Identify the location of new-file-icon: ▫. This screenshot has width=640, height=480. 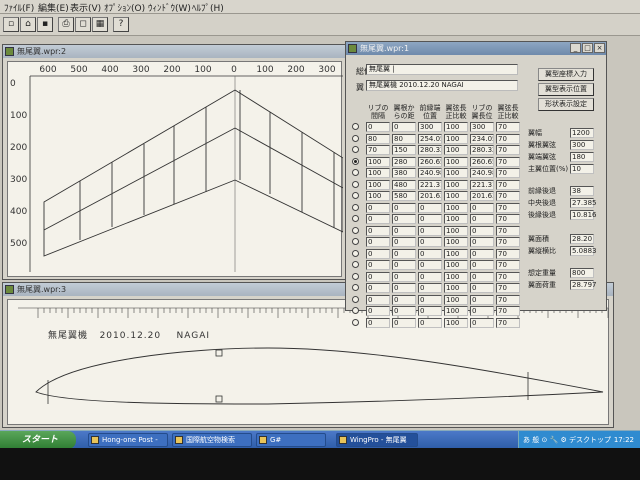
(11, 24).